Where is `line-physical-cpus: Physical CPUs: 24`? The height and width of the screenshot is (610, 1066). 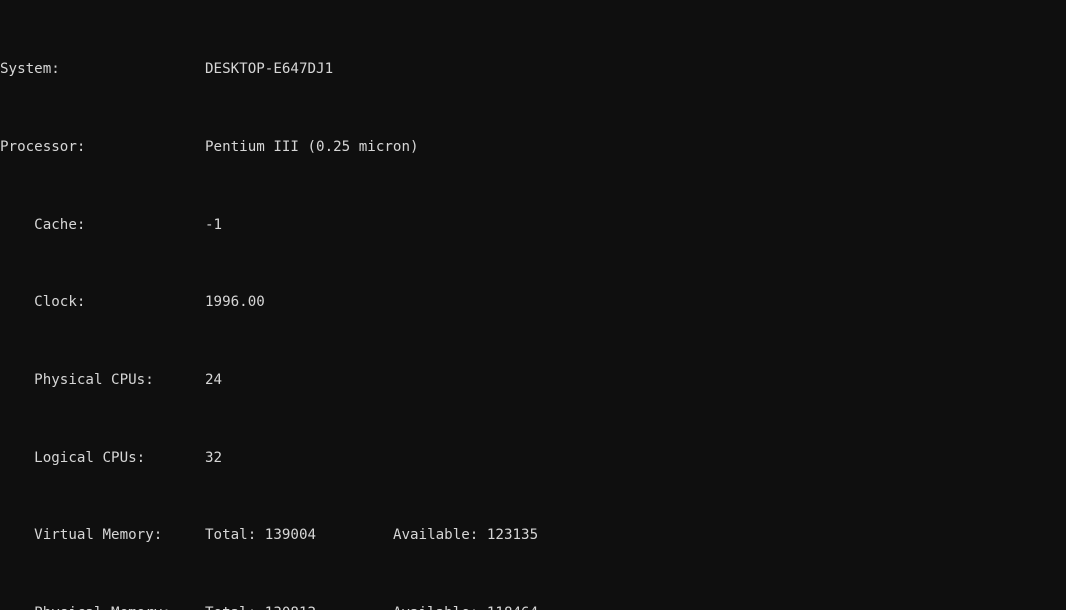
line-physical-cpus: Physical CPUs: 24 is located at coordinates (533, 380).